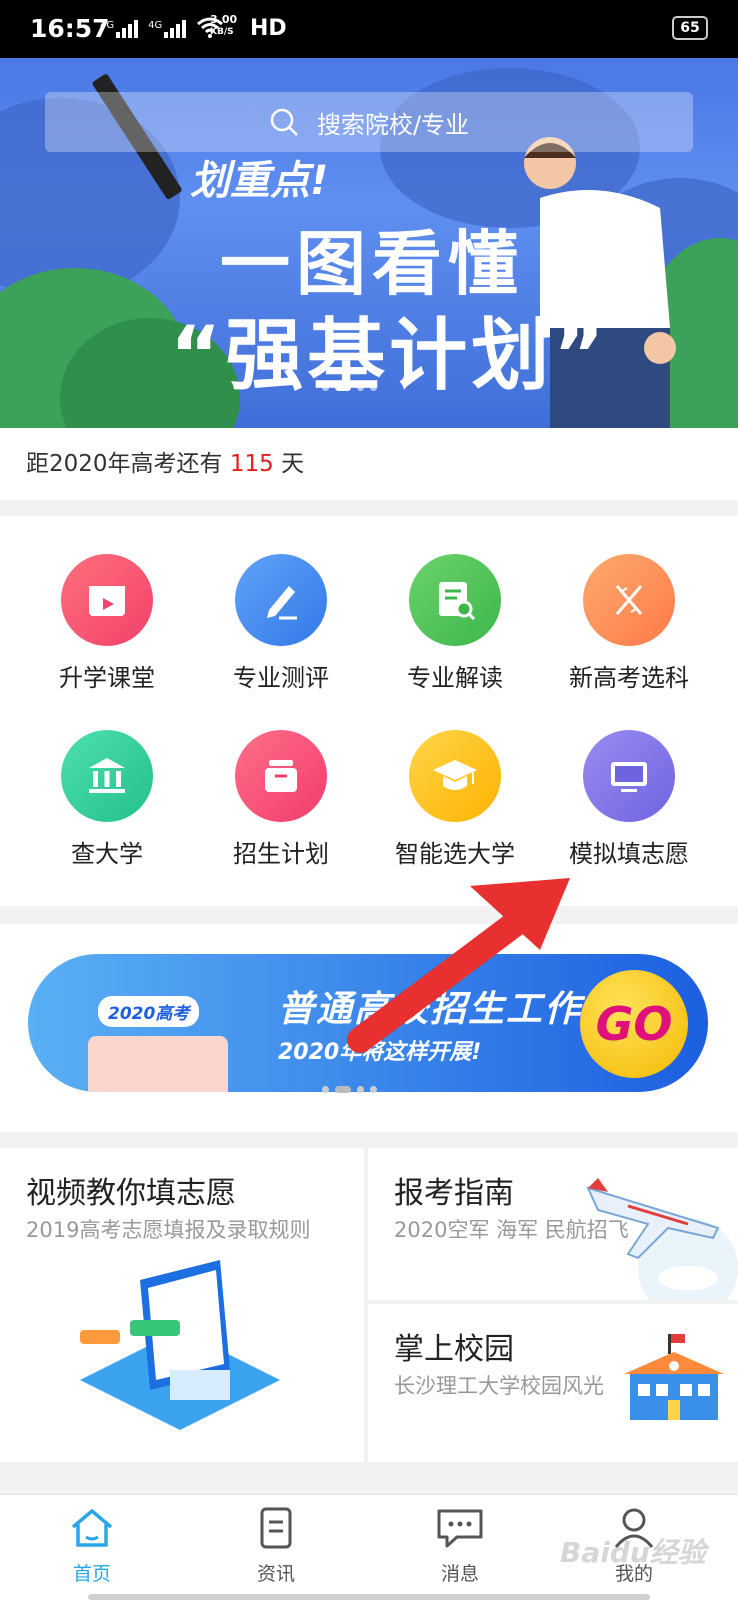 This screenshot has height=1601, width=738. I want to click on promo-banner: 2020高考 普通高校招生工作 2020年将这样开展! GO, so click(368, 1023).